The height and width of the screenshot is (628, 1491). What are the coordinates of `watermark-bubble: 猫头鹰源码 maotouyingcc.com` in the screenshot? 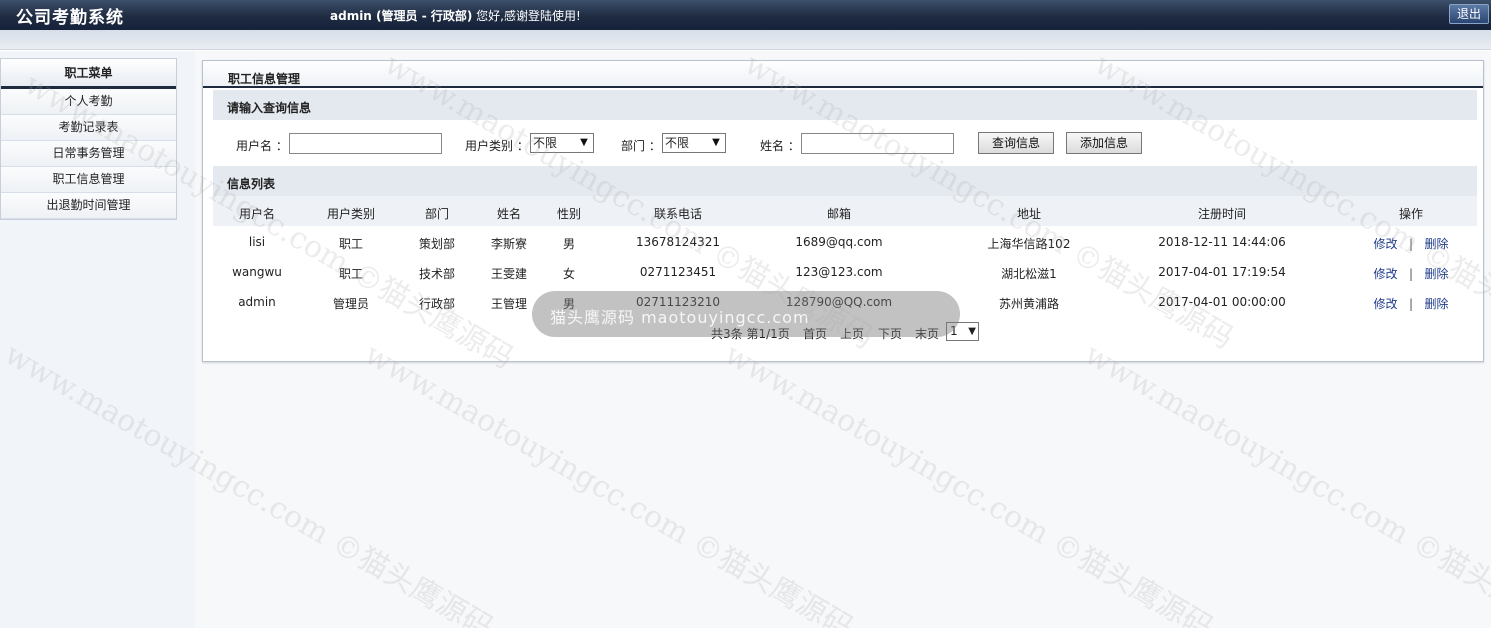 It's located at (746, 314).